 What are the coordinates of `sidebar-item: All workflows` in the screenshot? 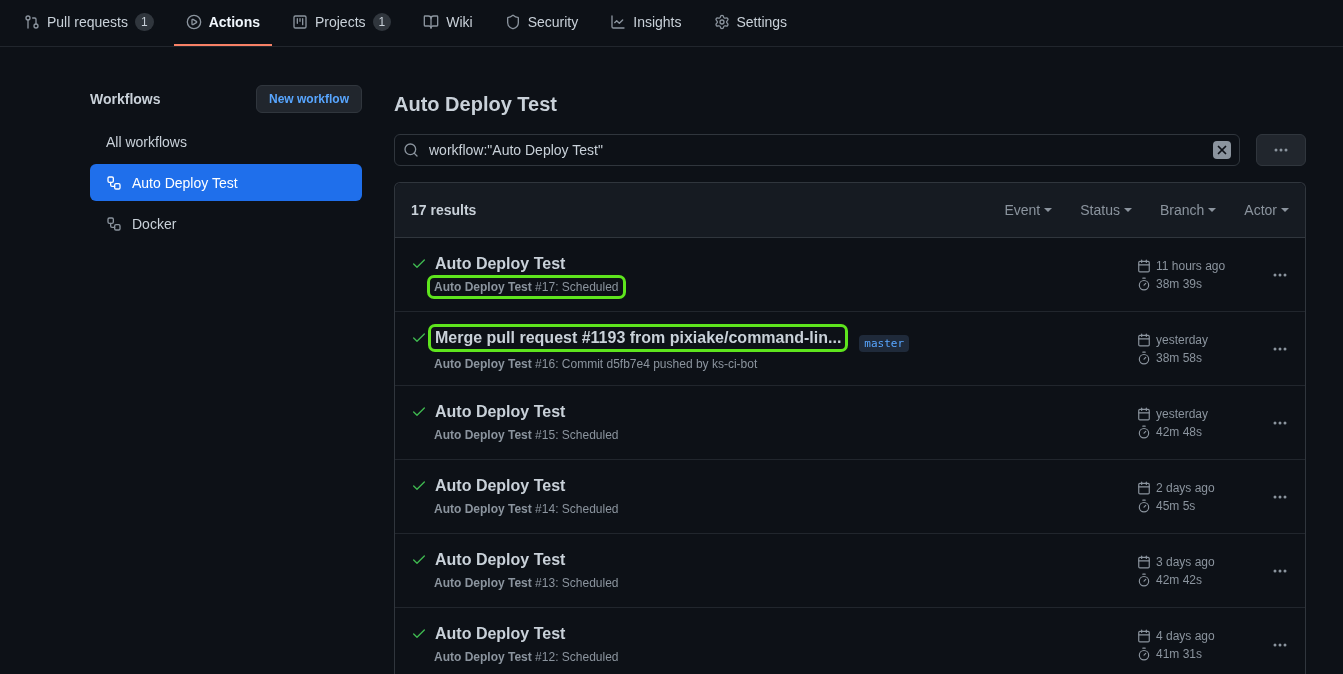 It's located at (226, 141).